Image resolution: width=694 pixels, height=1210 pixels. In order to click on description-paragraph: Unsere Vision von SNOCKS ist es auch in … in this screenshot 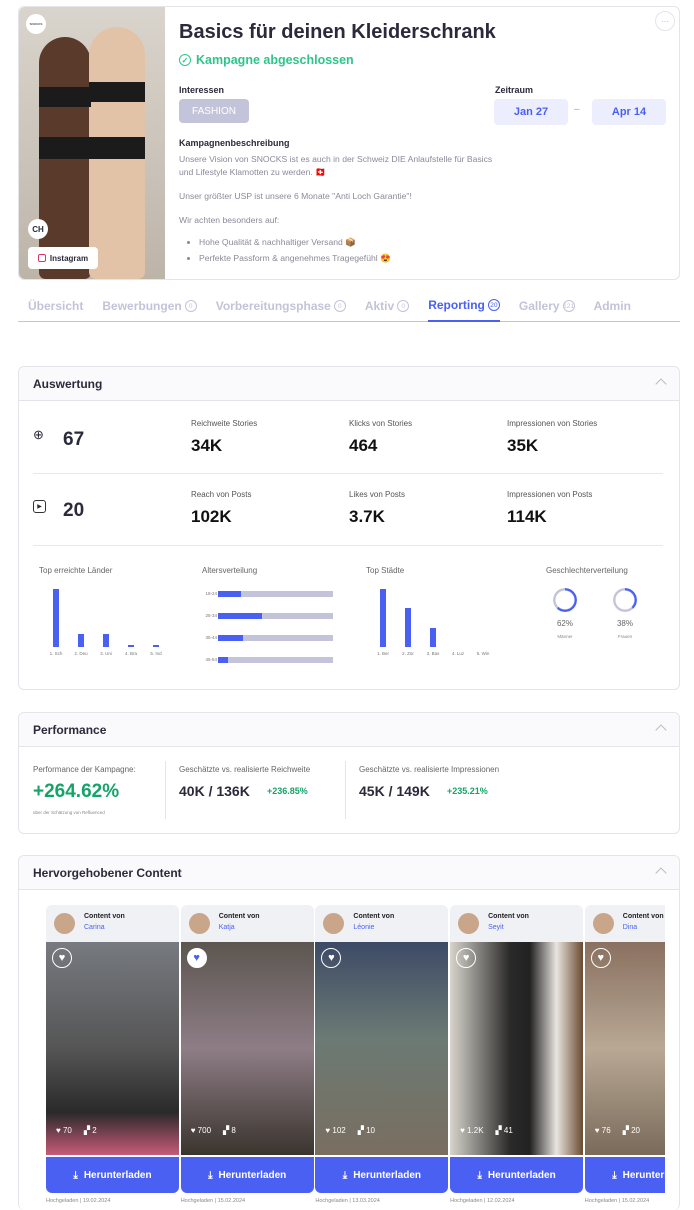, I will do `click(336, 165)`.